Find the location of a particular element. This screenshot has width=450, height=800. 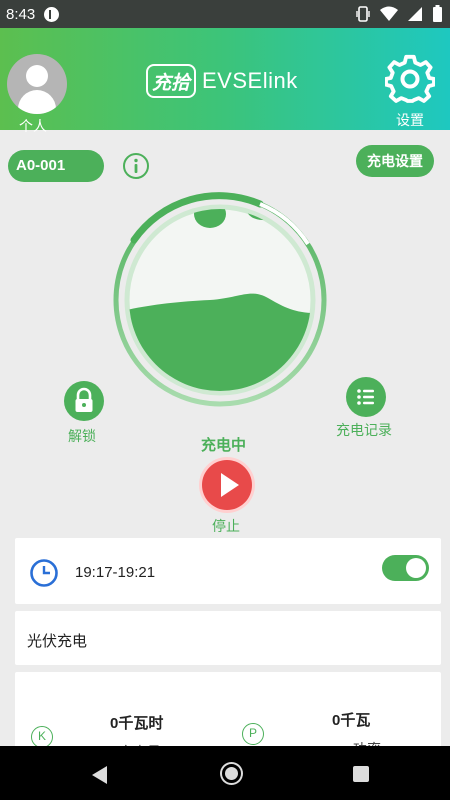

recents-icon is located at coordinates (361, 774).